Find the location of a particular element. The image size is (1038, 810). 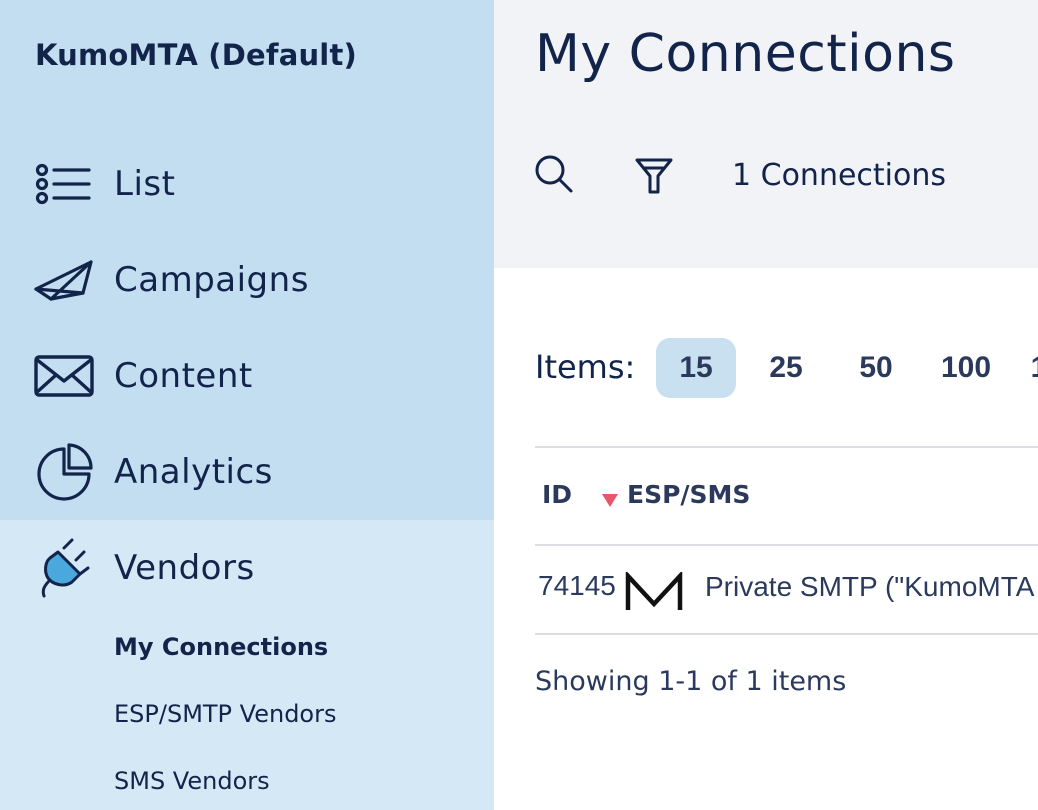

kumomta-m-logo-icon is located at coordinates (654, 591).